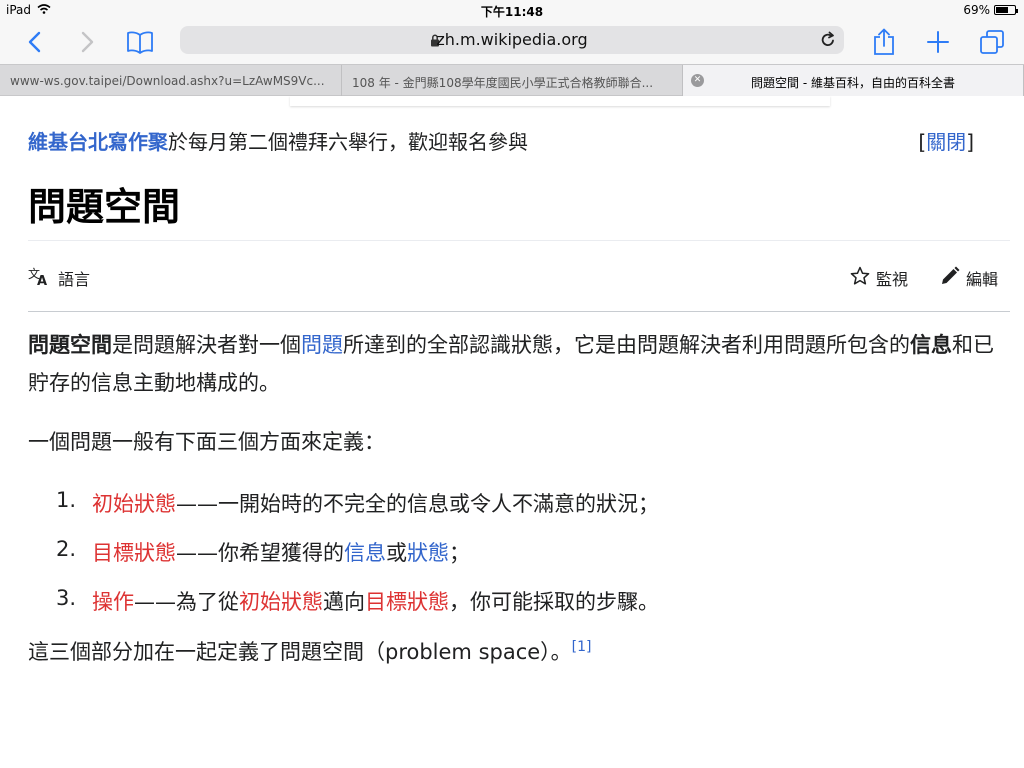 Image resolution: width=1024 pixels, height=768 pixels. I want to click on close-tab-icon: ✕, so click(697, 80).